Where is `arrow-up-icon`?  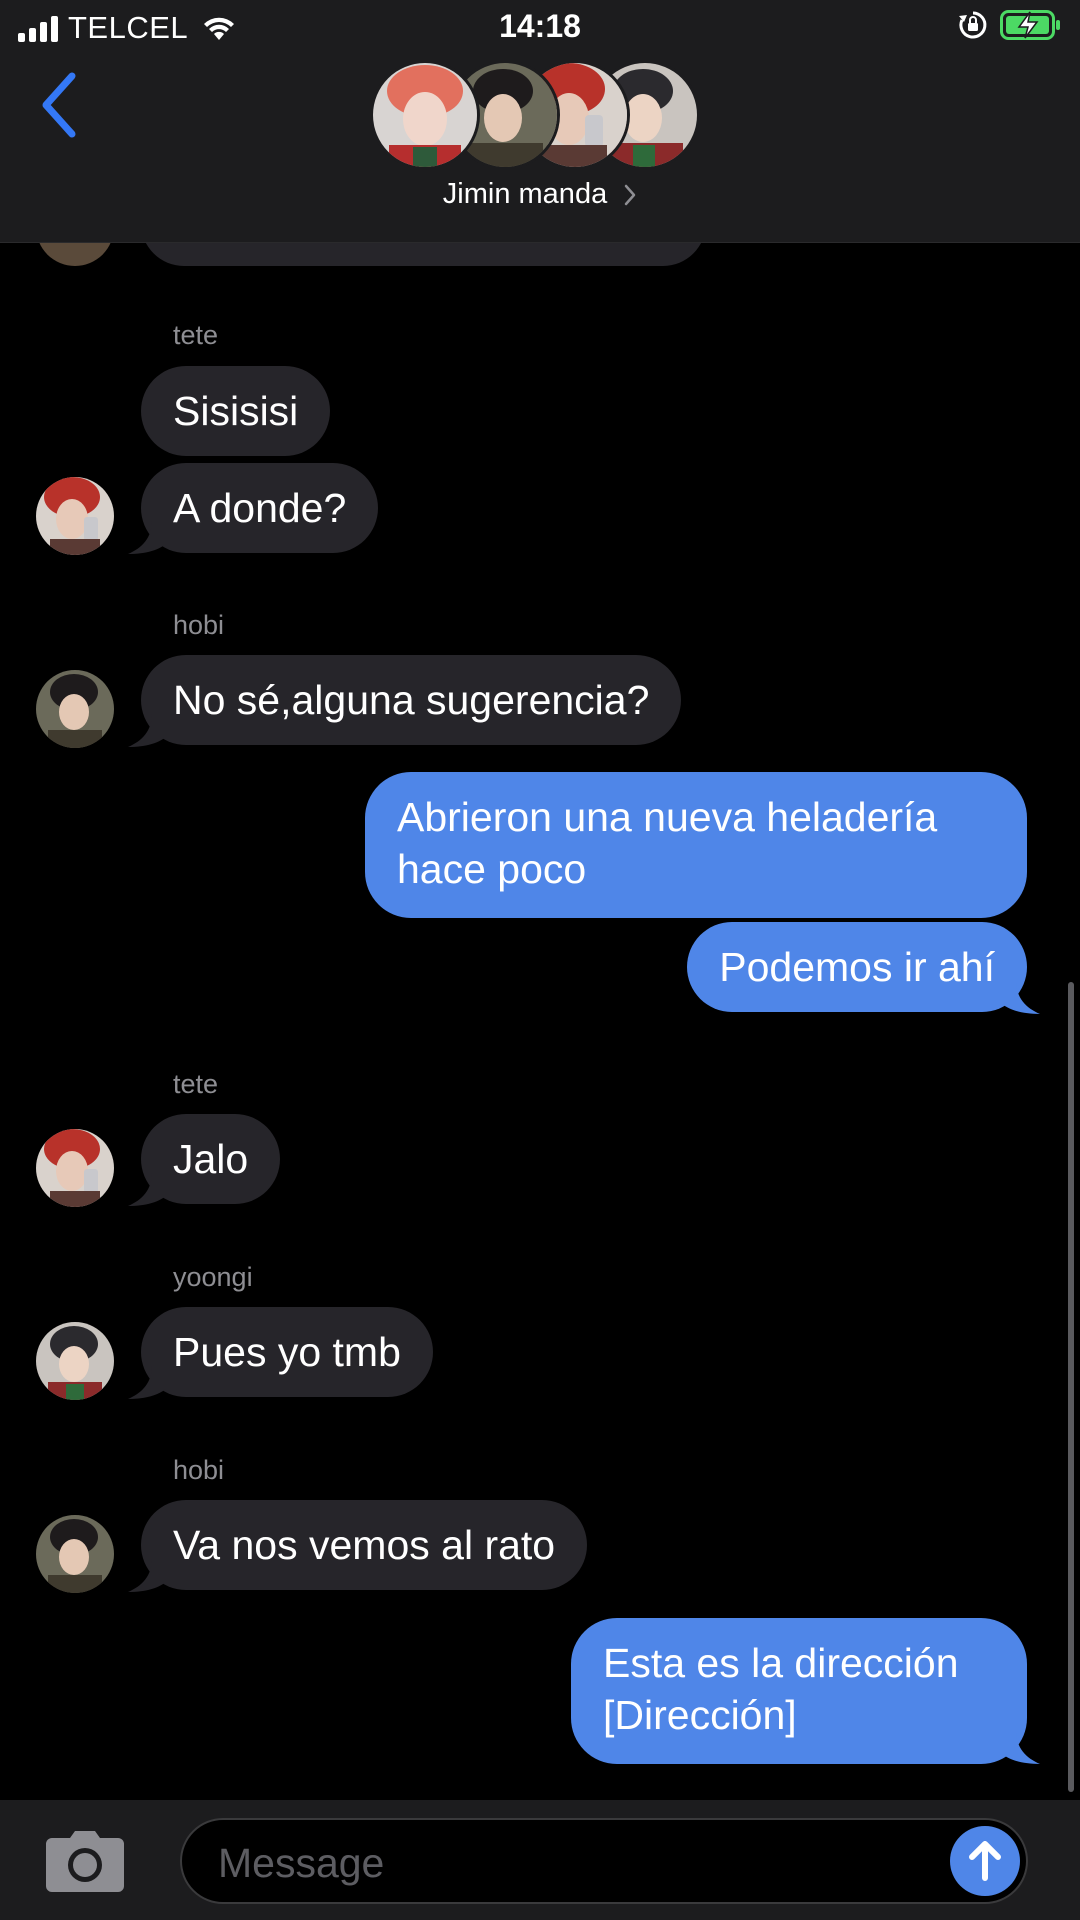
arrow-up-icon is located at coordinates (985, 1861).